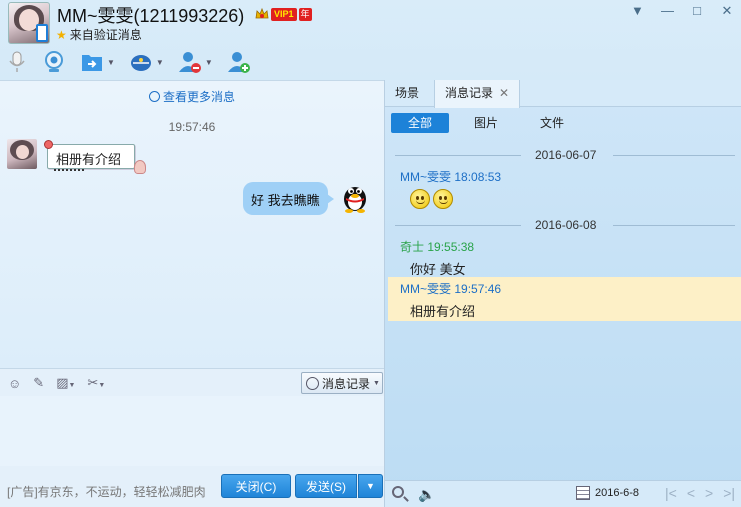  I want to click on date-label: 2016-06-08, so click(566, 225).